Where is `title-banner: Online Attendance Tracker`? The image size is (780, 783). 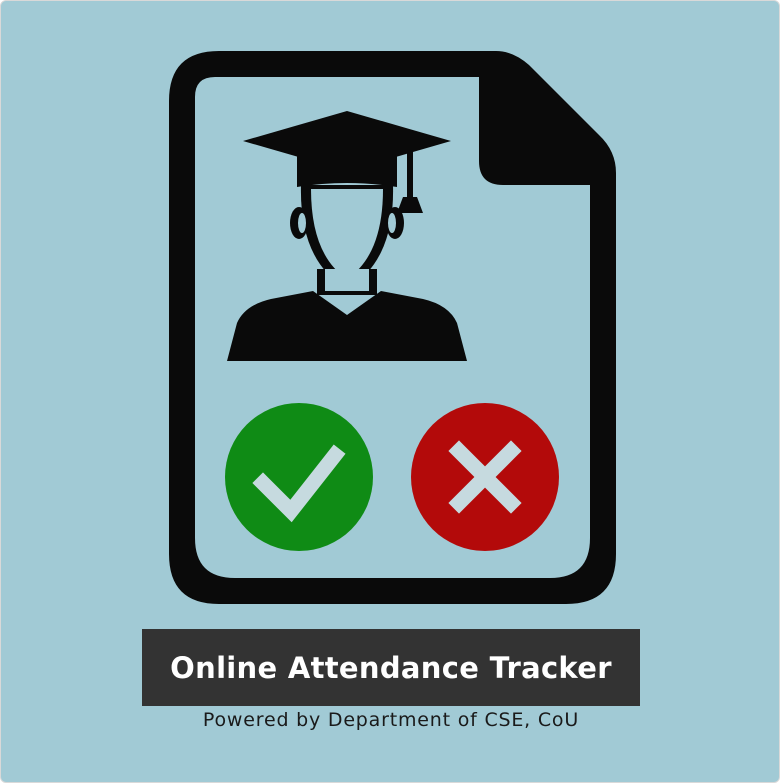 title-banner: Online Attendance Tracker is located at coordinates (391, 667).